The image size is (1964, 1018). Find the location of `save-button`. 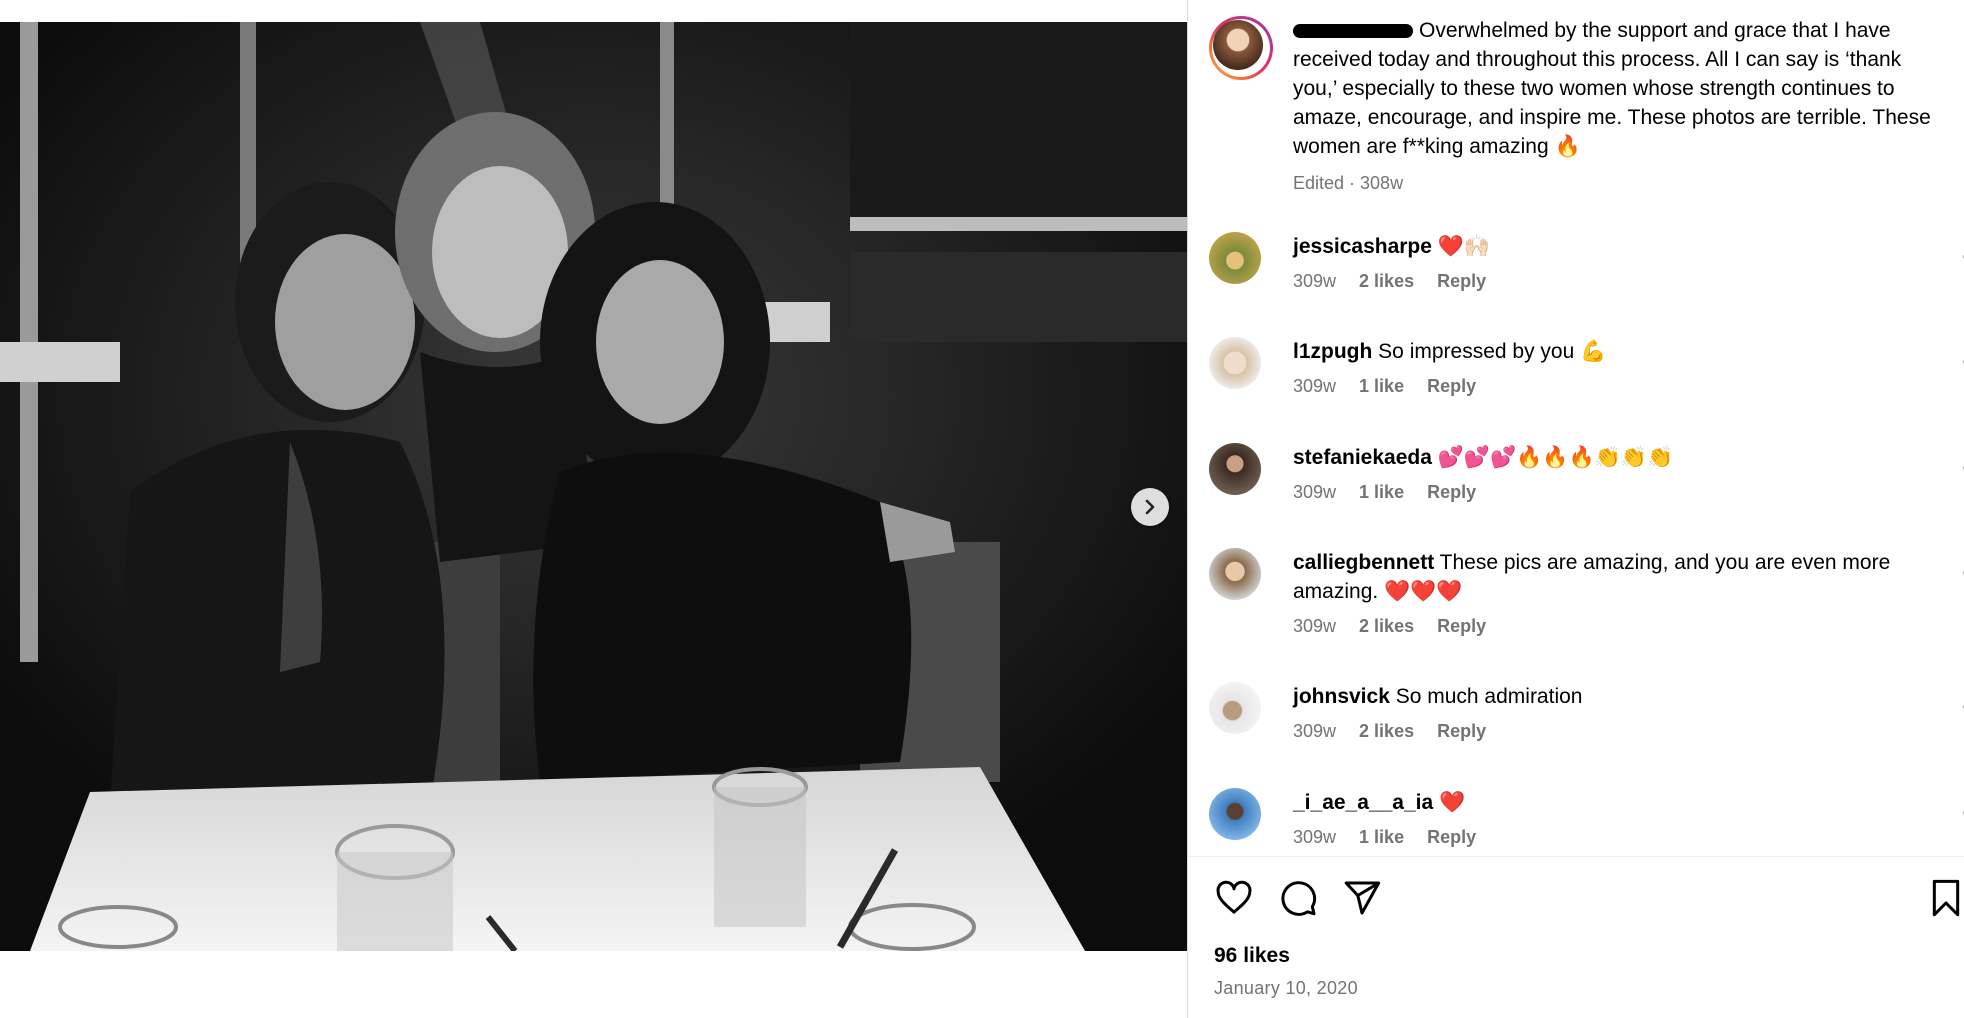

save-button is located at coordinates (1946, 900).